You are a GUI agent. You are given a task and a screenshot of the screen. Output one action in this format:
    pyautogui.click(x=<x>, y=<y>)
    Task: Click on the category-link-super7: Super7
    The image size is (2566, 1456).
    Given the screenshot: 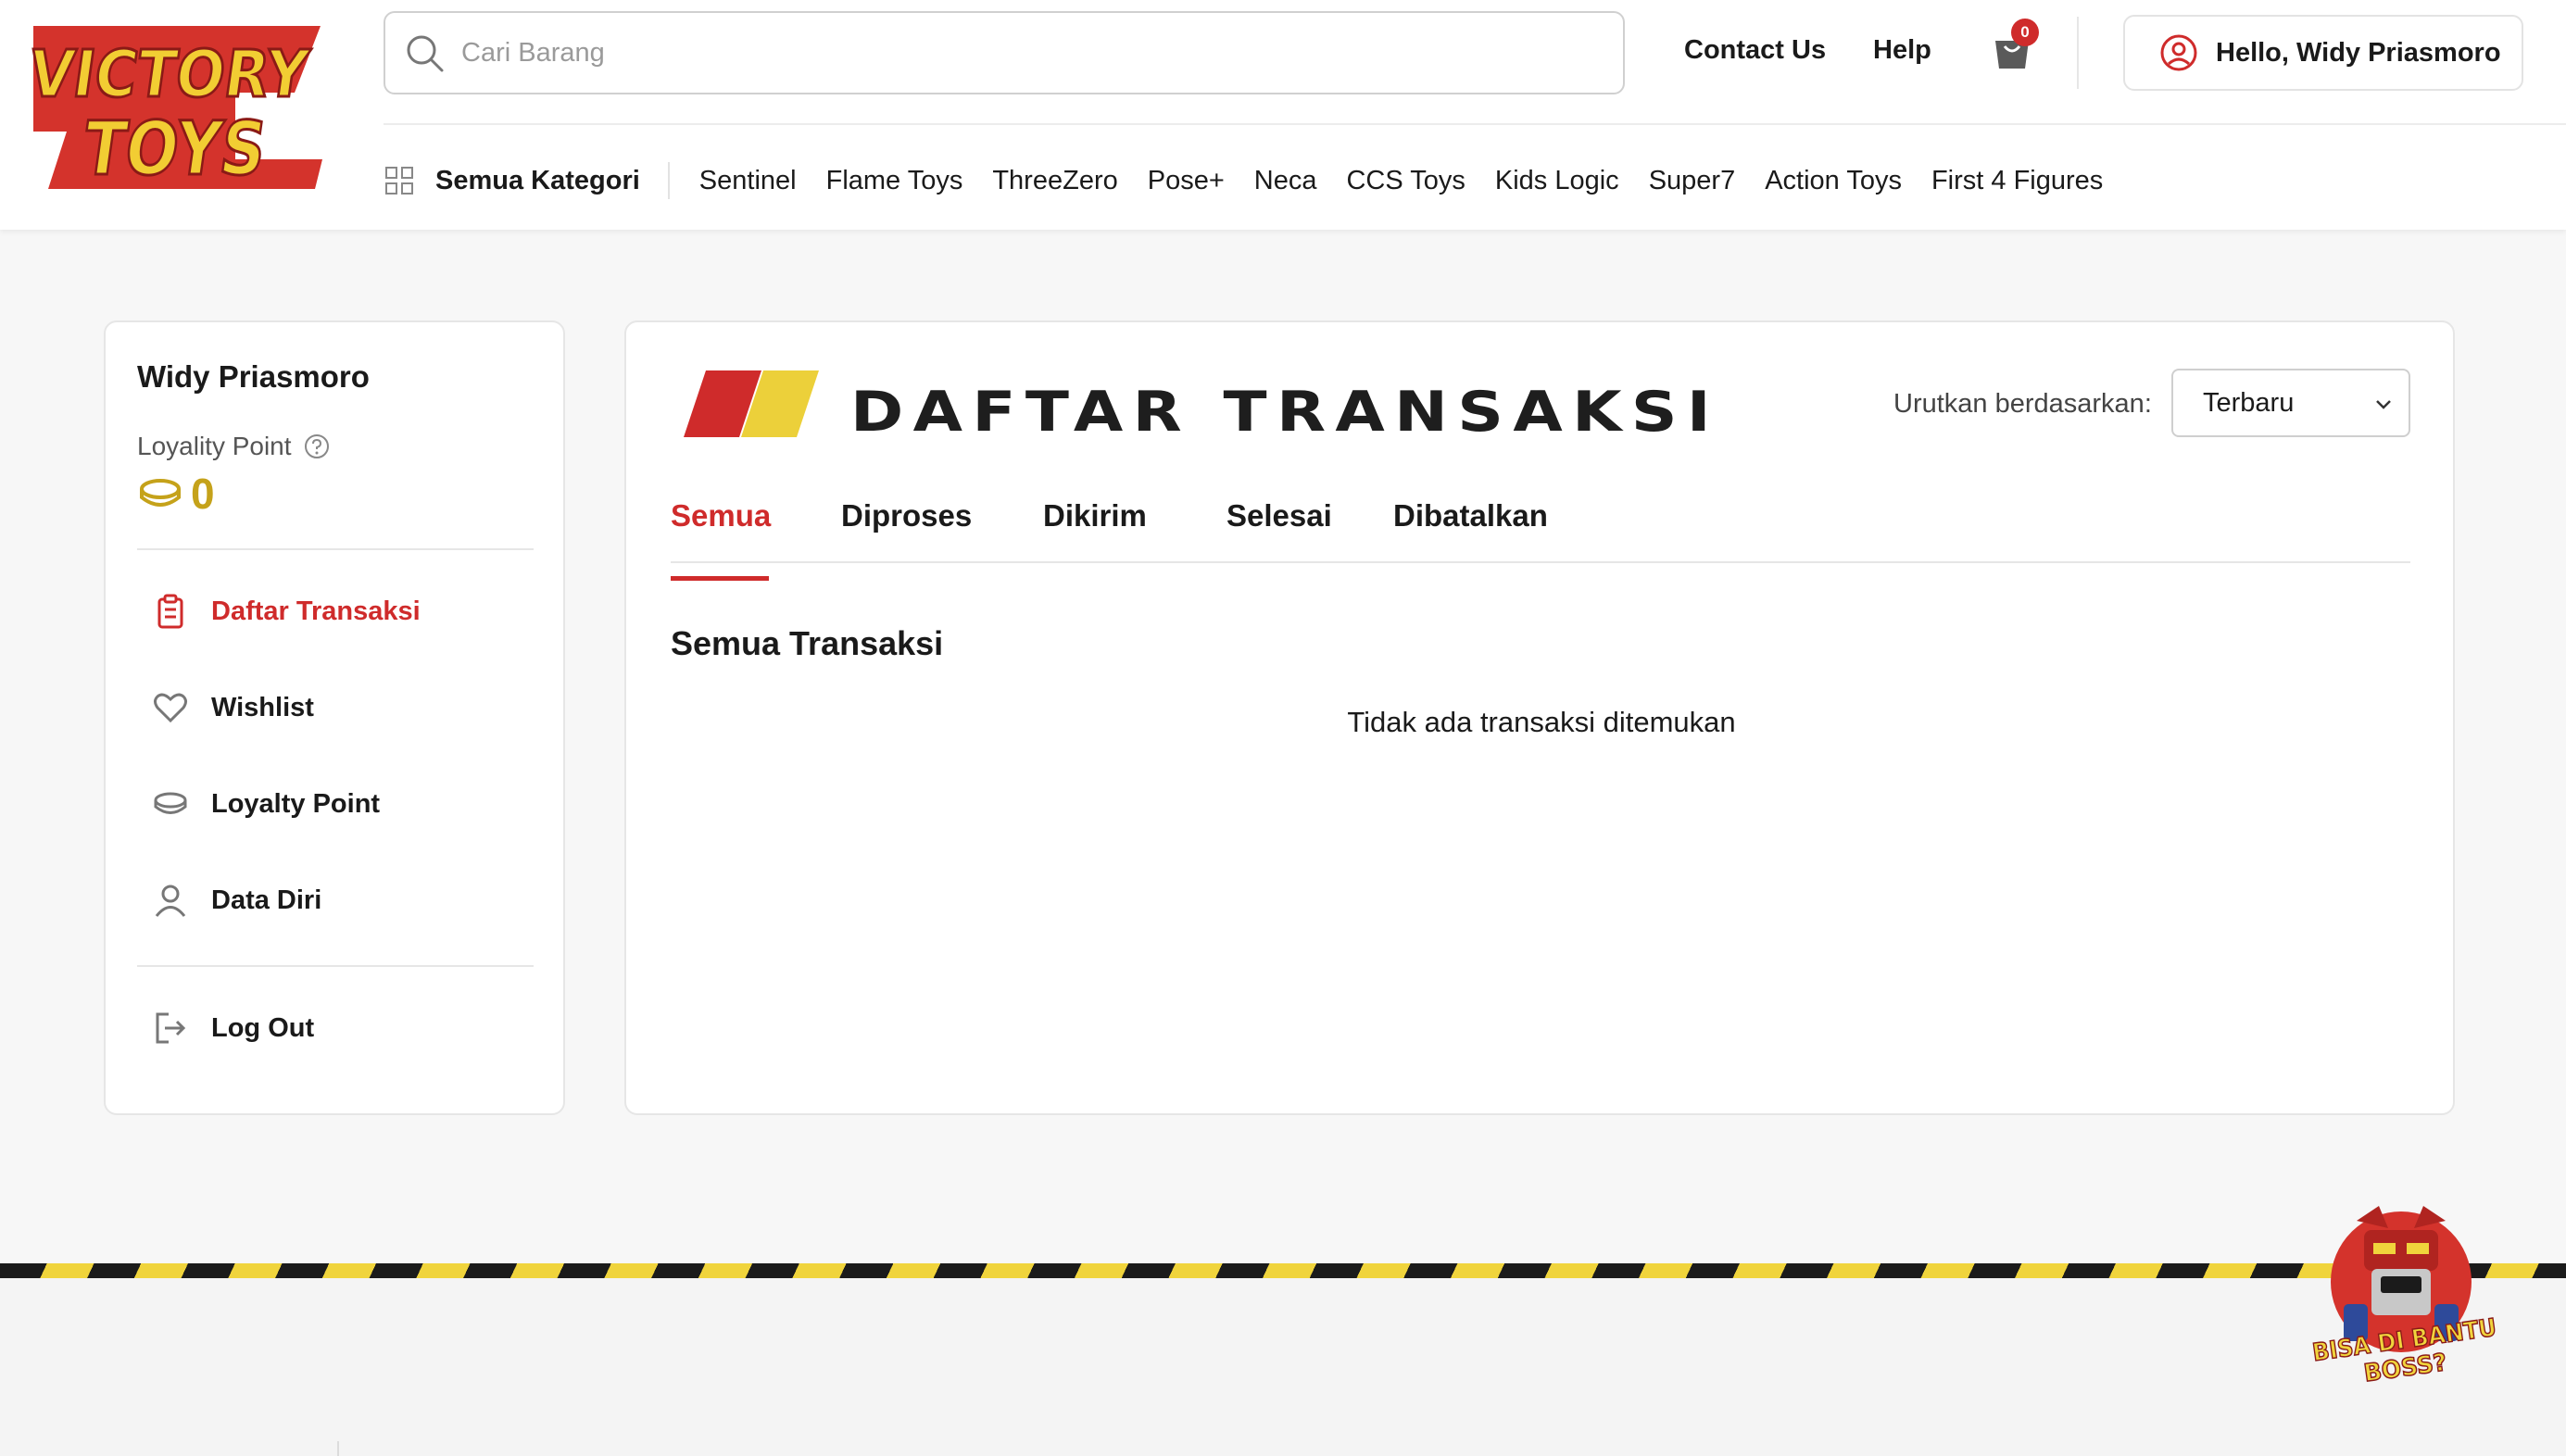 What is the action you would take?
    pyautogui.click(x=1692, y=181)
    